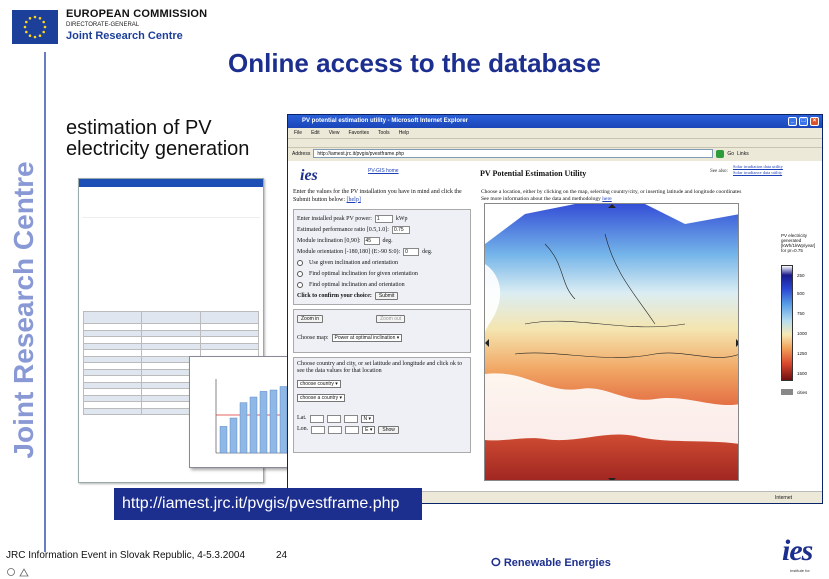 Image resolution: width=829 pixels, height=579 pixels. I want to click on city-select-value: choose a country, so click(319, 397).